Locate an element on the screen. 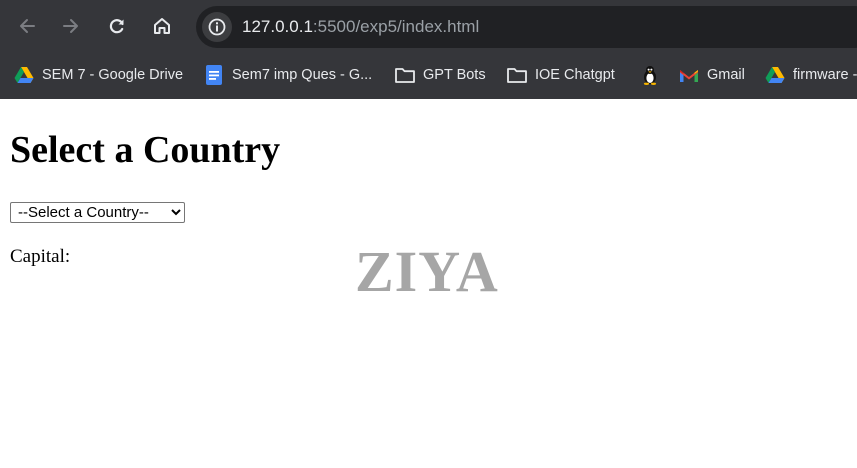 This screenshot has height=468, width=857. country-select: --Select a Country-- is located at coordinates (97, 212).